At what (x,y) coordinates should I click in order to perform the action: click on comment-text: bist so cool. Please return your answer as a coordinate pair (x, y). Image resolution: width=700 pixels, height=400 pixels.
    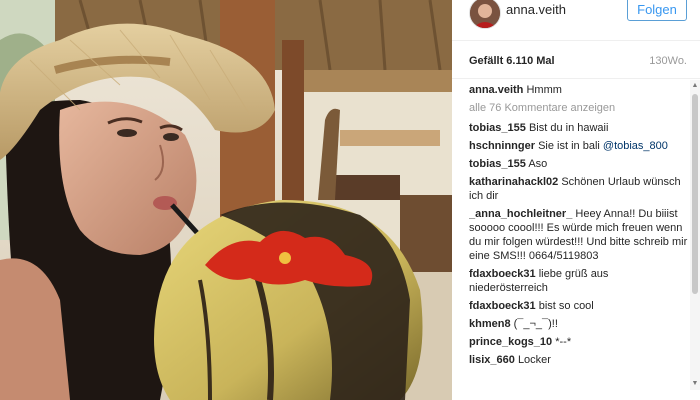
    Looking at the image, I should click on (566, 306).